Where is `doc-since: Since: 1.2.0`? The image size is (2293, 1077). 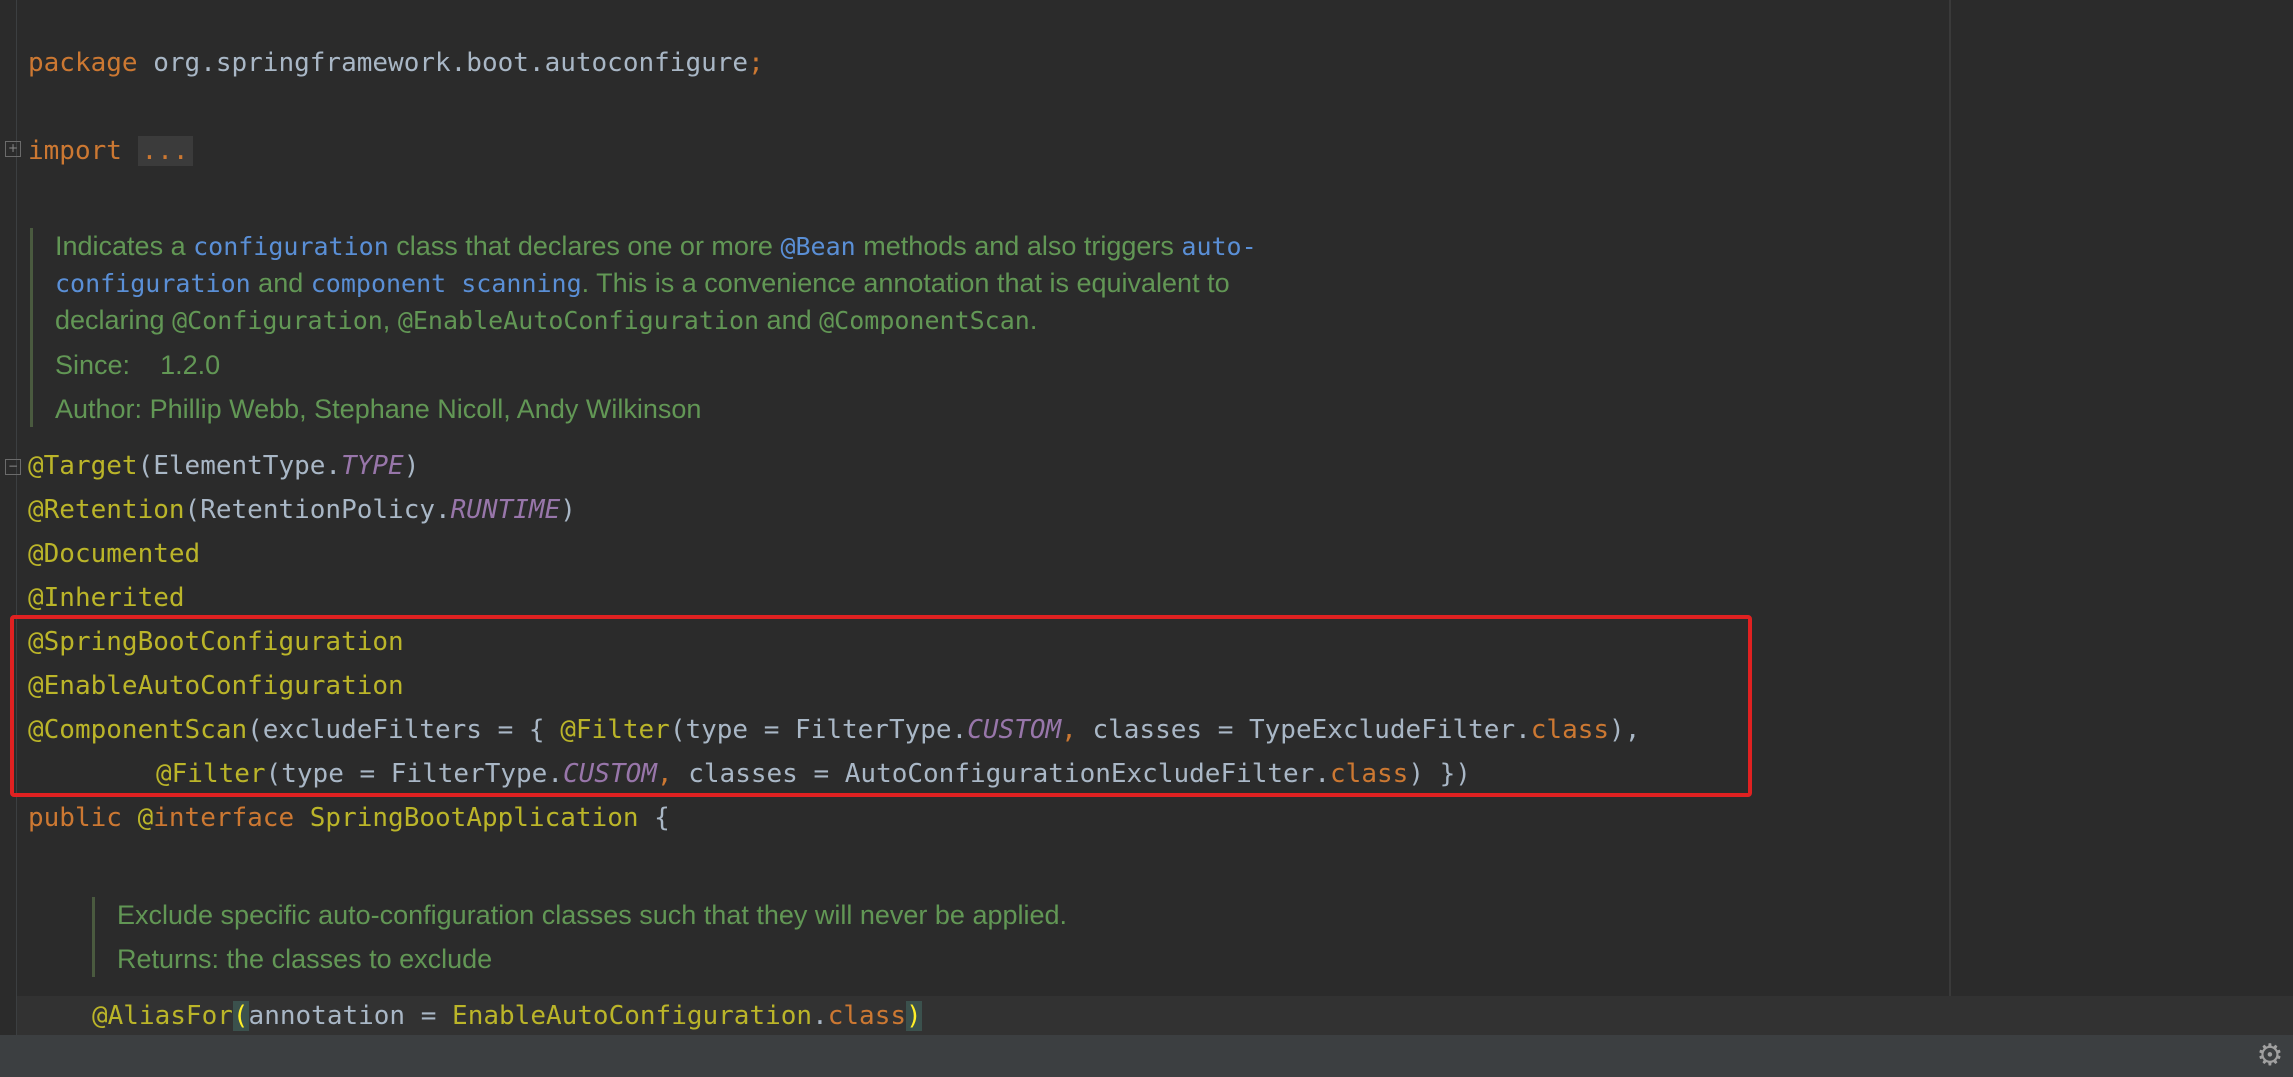 doc-since: Since: 1.2.0 is located at coordinates (138, 365).